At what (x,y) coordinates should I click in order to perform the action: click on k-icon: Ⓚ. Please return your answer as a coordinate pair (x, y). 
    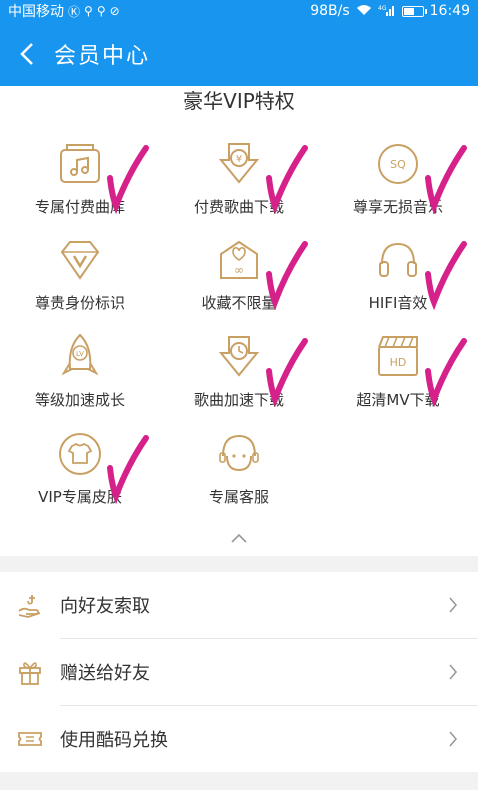
    Looking at the image, I should click on (74, 11).